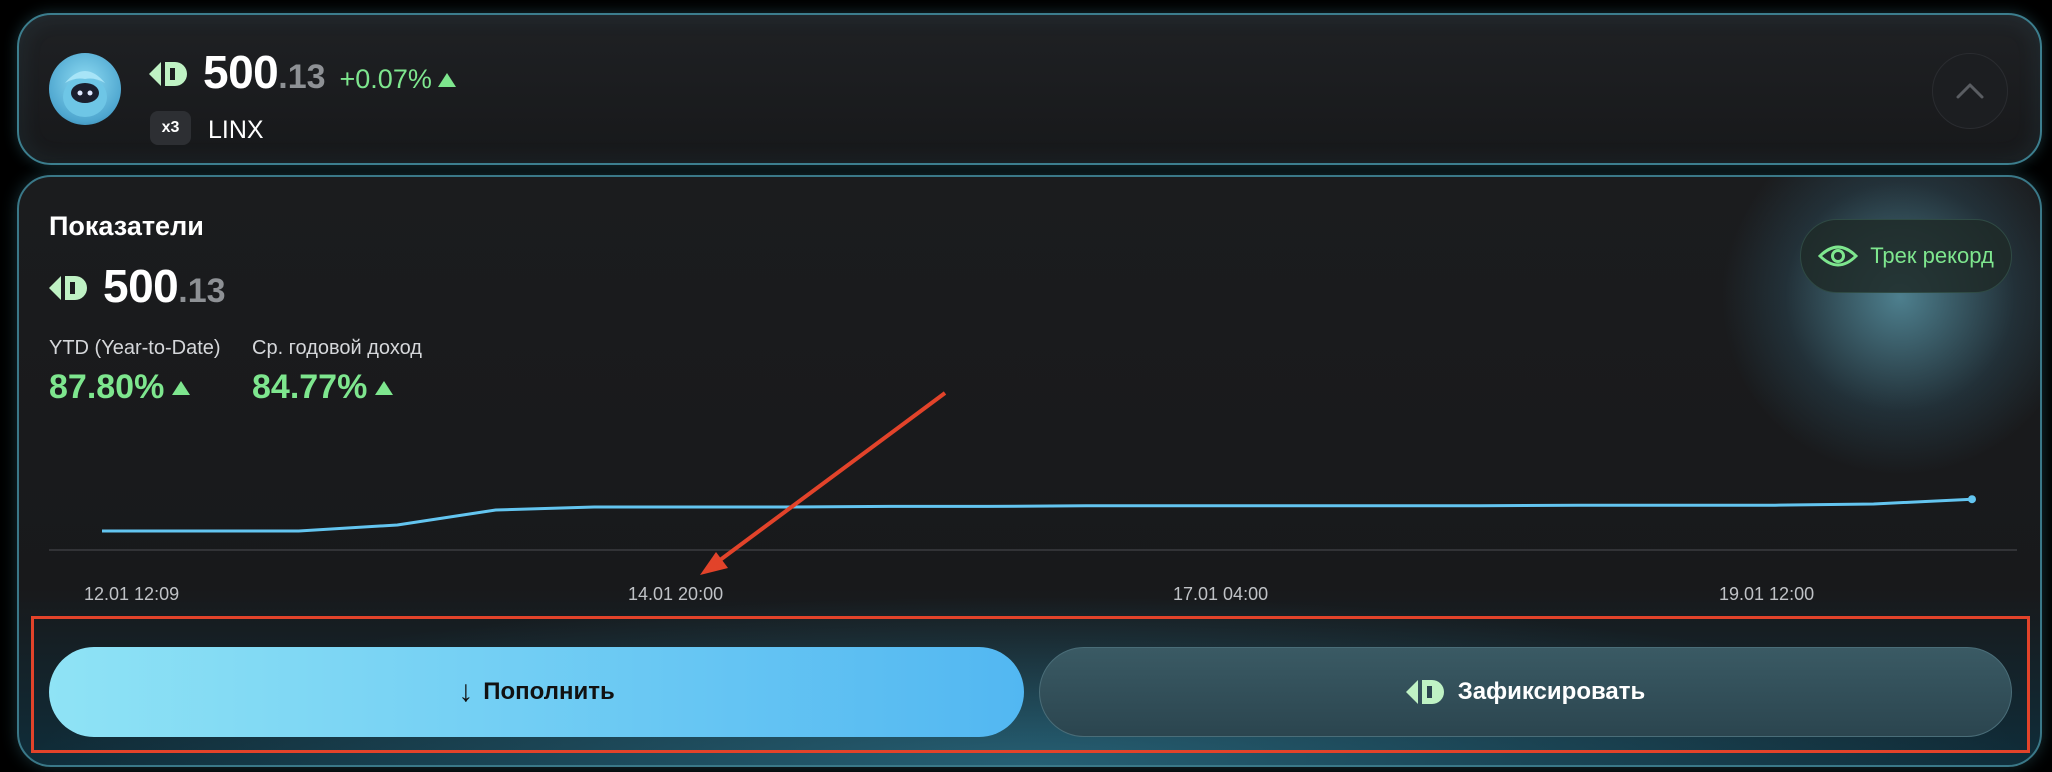  What do you see at coordinates (1767, 594) in the screenshot?
I see `x-tick-label: 19.01 12:00` at bounding box center [1767, 594].